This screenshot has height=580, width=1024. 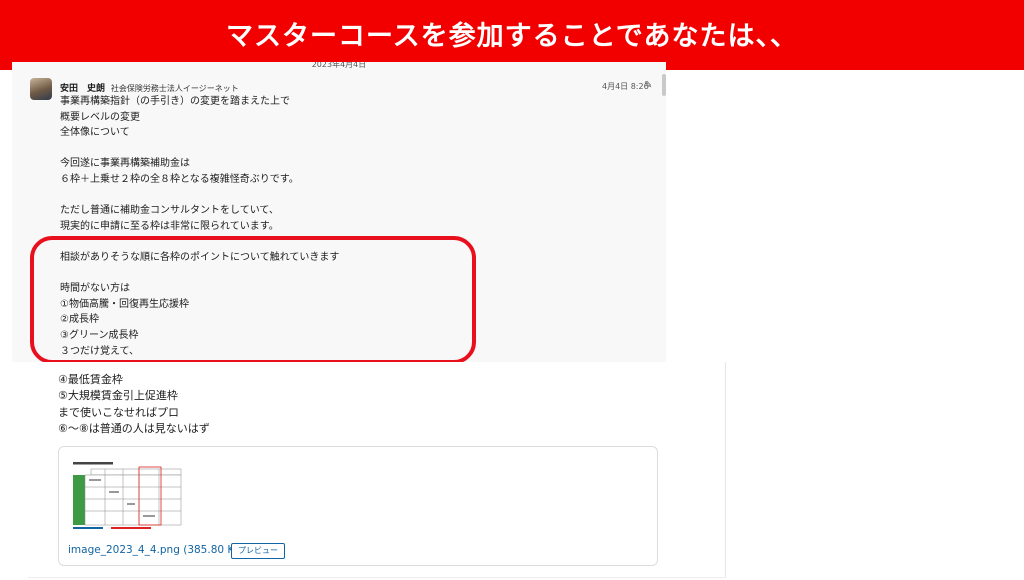 I want to click on message-line: 今回遂に事業再構築補助金は, so click(x=125, y=164).